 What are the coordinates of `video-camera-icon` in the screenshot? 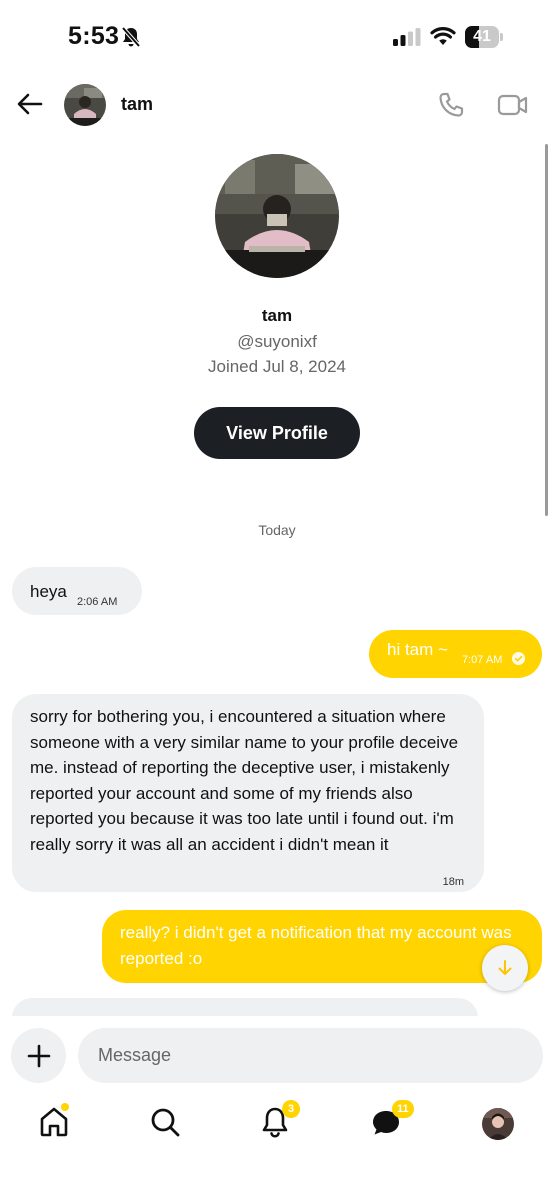 It's located at (512, 105).